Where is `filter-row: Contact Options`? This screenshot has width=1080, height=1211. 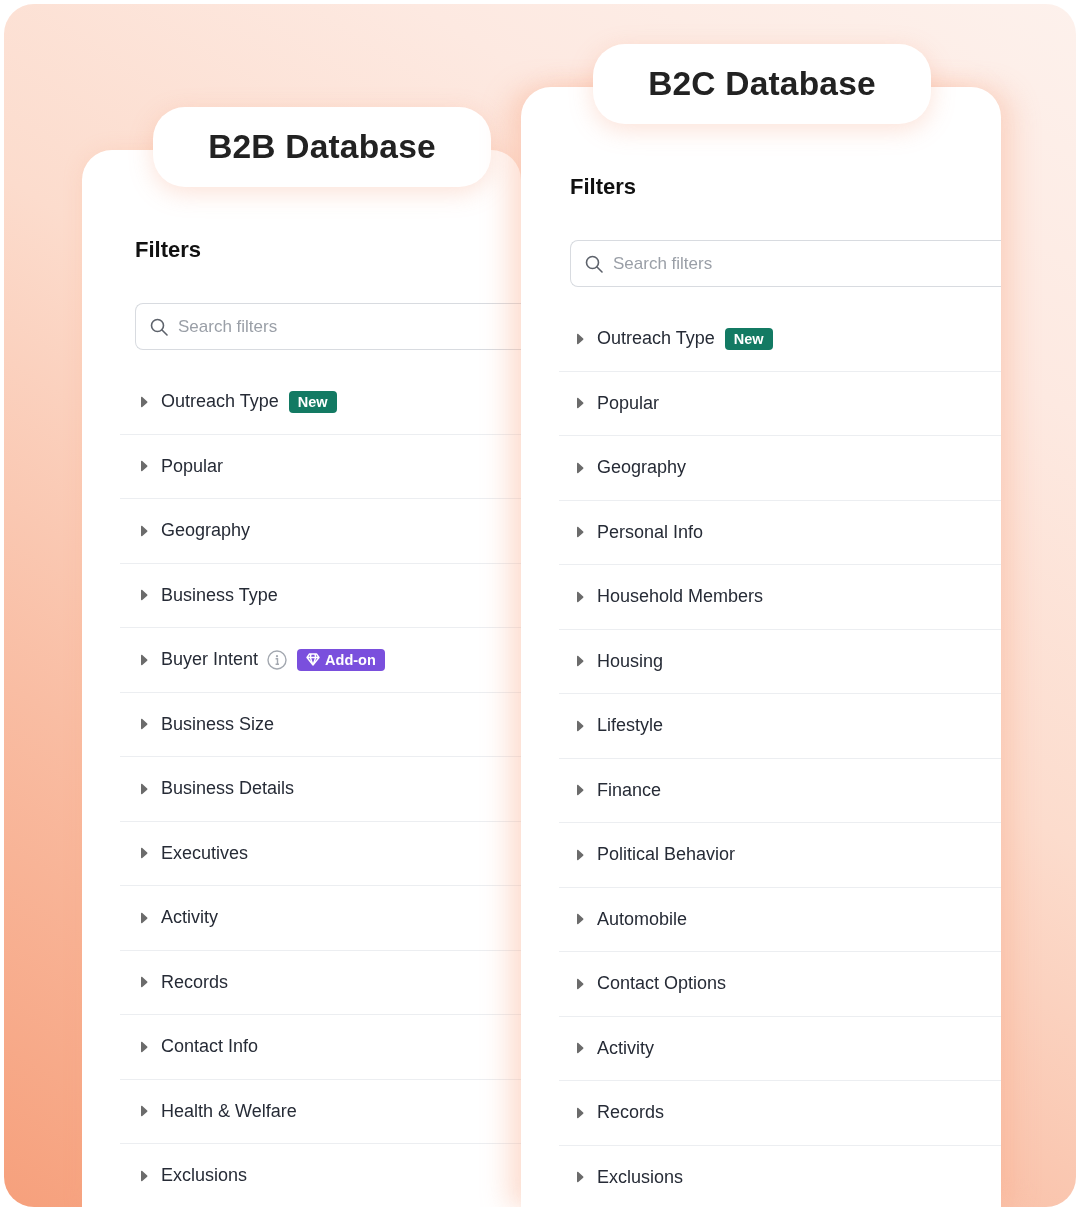 filter-row: Contact Options is located at coordinates (780, 984).